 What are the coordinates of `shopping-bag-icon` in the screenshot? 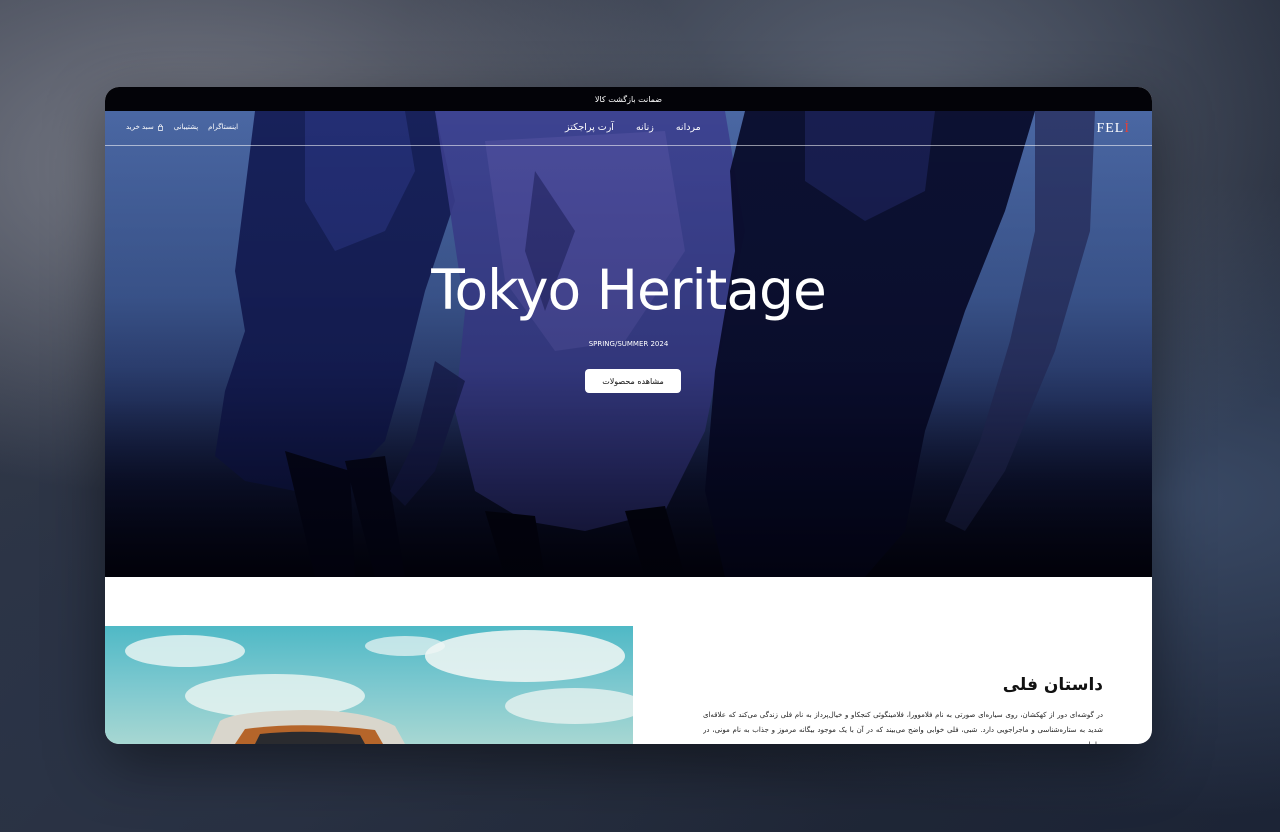 It's located at (160, 127).